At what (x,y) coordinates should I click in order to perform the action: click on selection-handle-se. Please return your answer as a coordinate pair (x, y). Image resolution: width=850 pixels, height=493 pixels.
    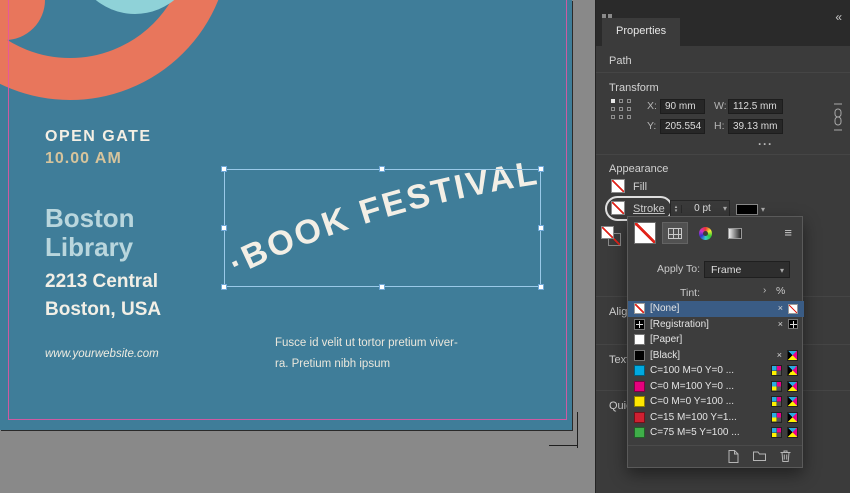
    Looking at the image, I should click on (541, 287).